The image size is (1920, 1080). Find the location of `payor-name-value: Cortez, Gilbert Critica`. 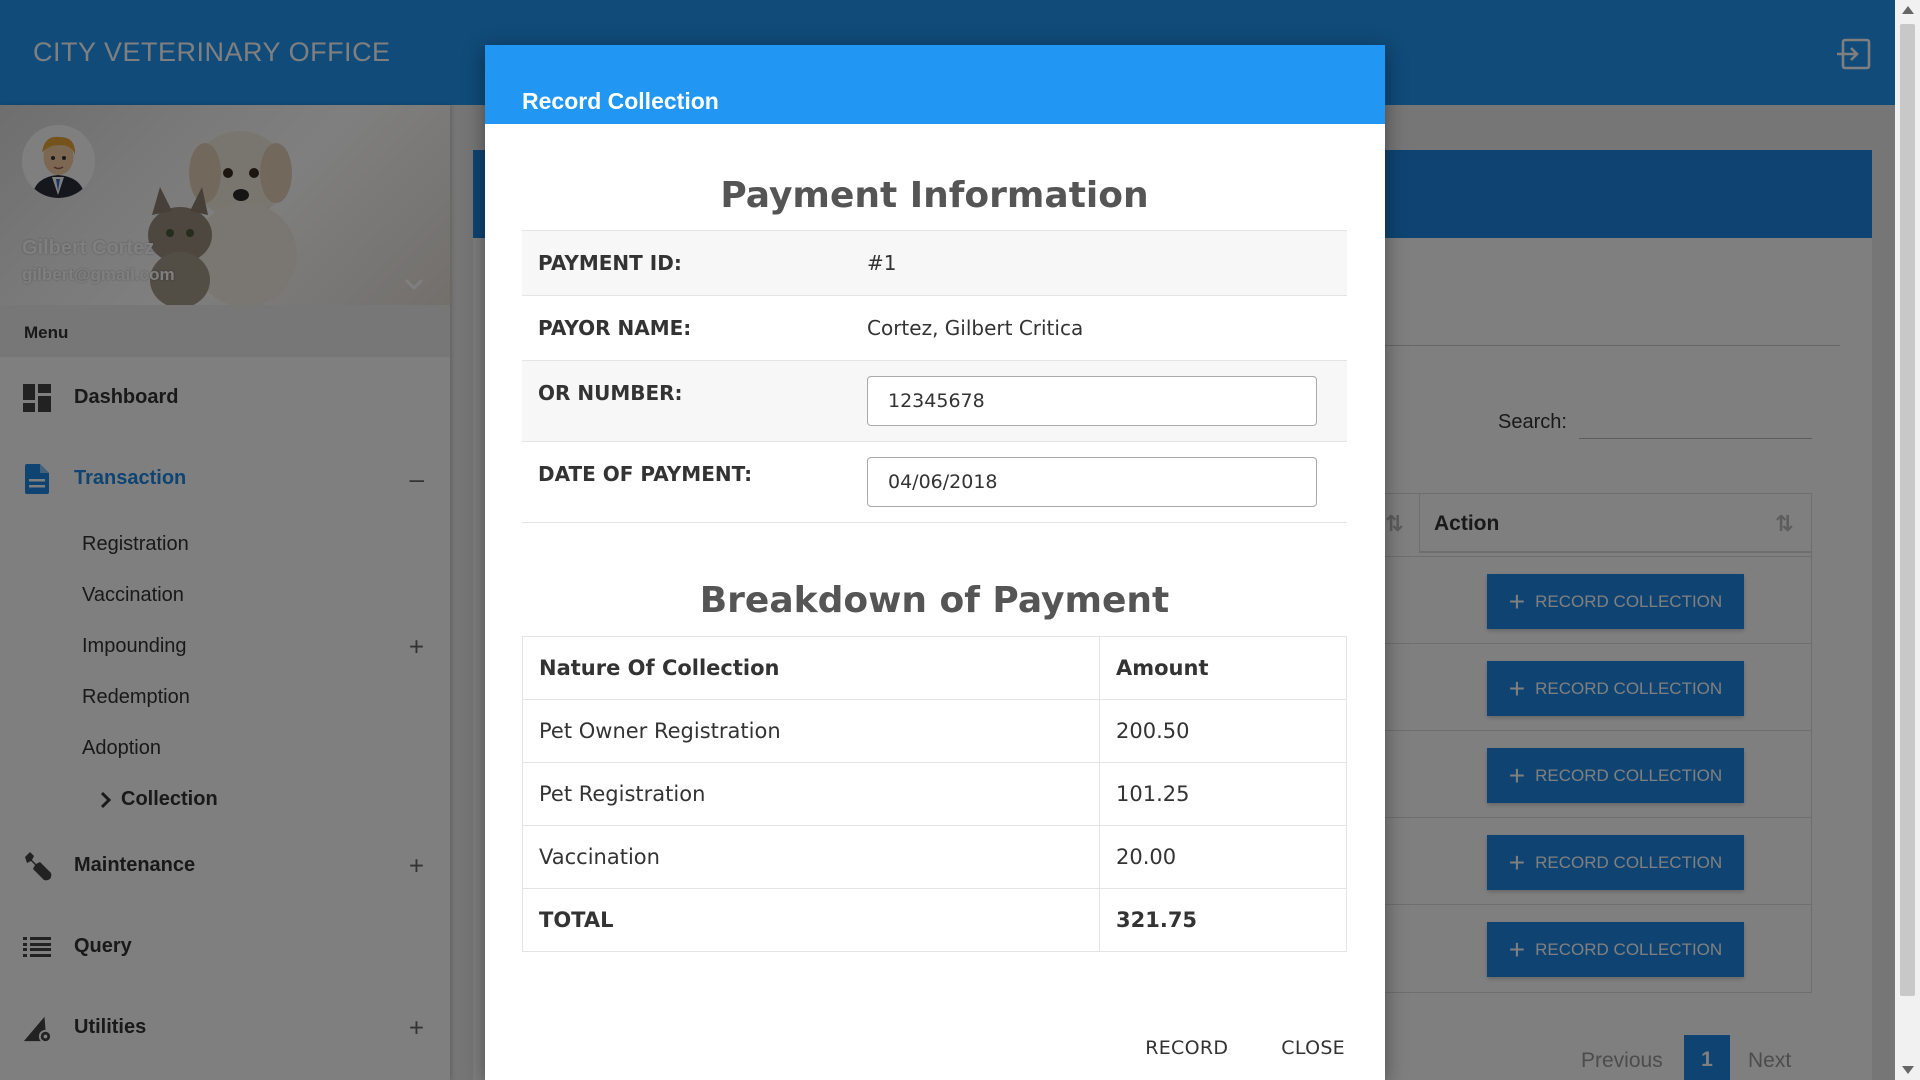

payor-name-value: Cortez, Gilbert Critica is located at coordinates (1107, 328).